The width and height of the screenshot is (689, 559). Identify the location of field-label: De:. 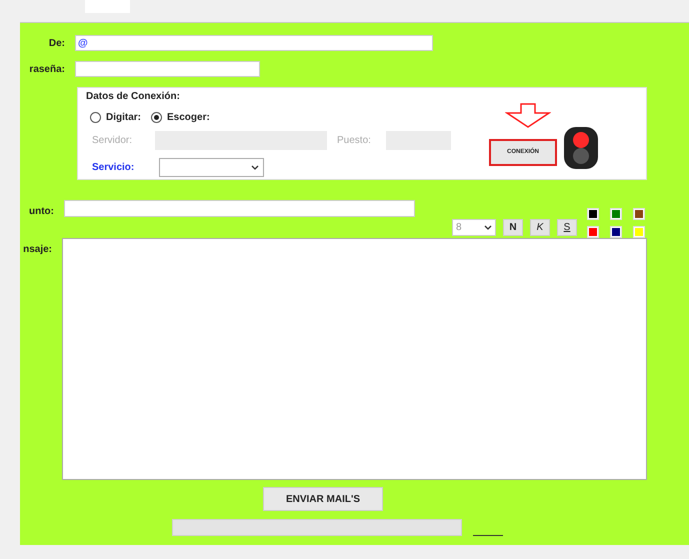
(56, 43).